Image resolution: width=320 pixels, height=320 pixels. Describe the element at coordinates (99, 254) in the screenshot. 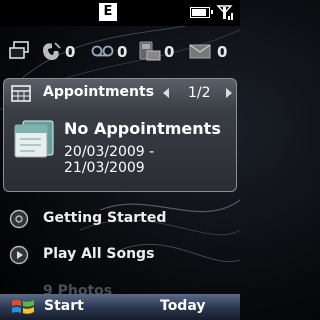

I see `list-item-label: Play All Songs` at that location.